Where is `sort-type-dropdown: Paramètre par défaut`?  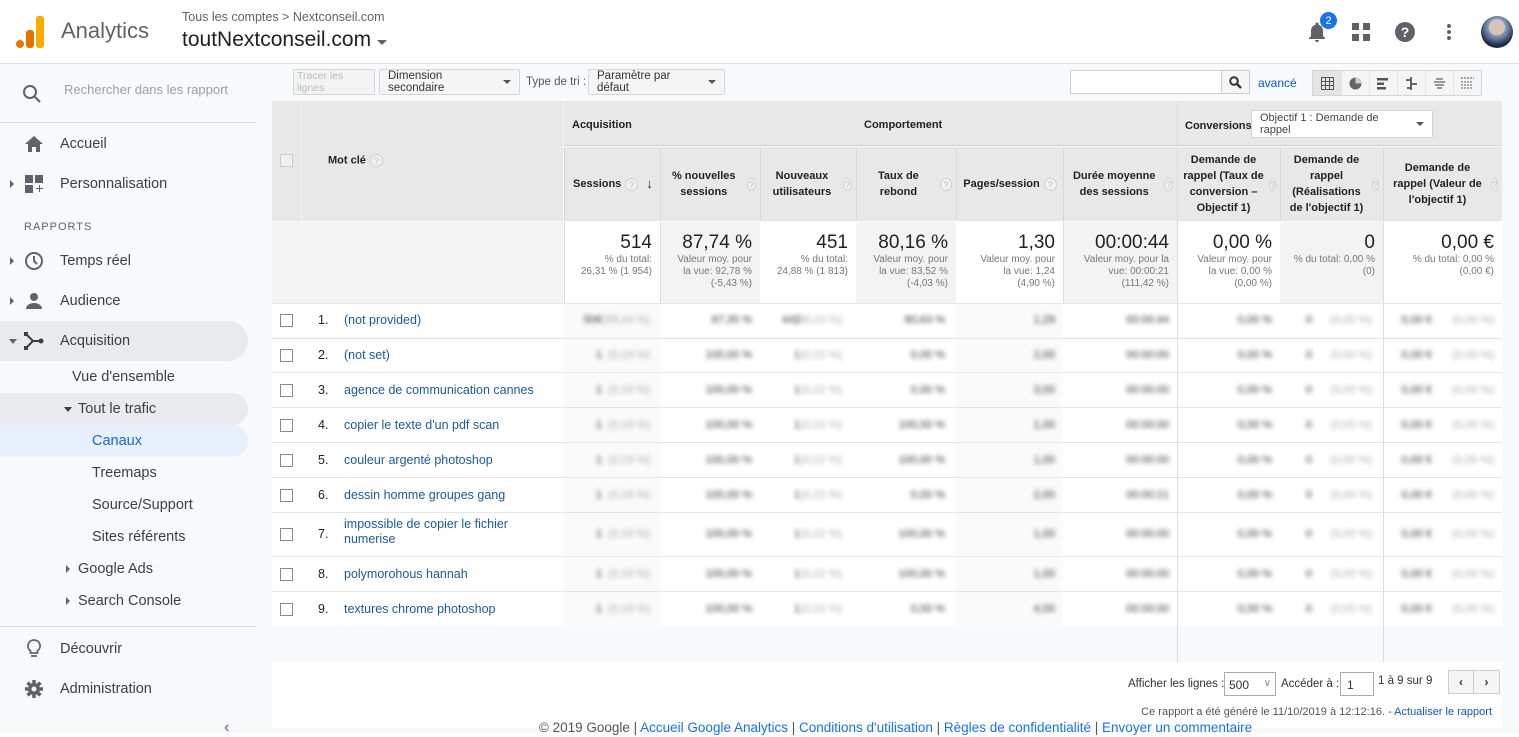 sort-type-dropdown: Paramètre par défaut is located at coordinates (656, 82).